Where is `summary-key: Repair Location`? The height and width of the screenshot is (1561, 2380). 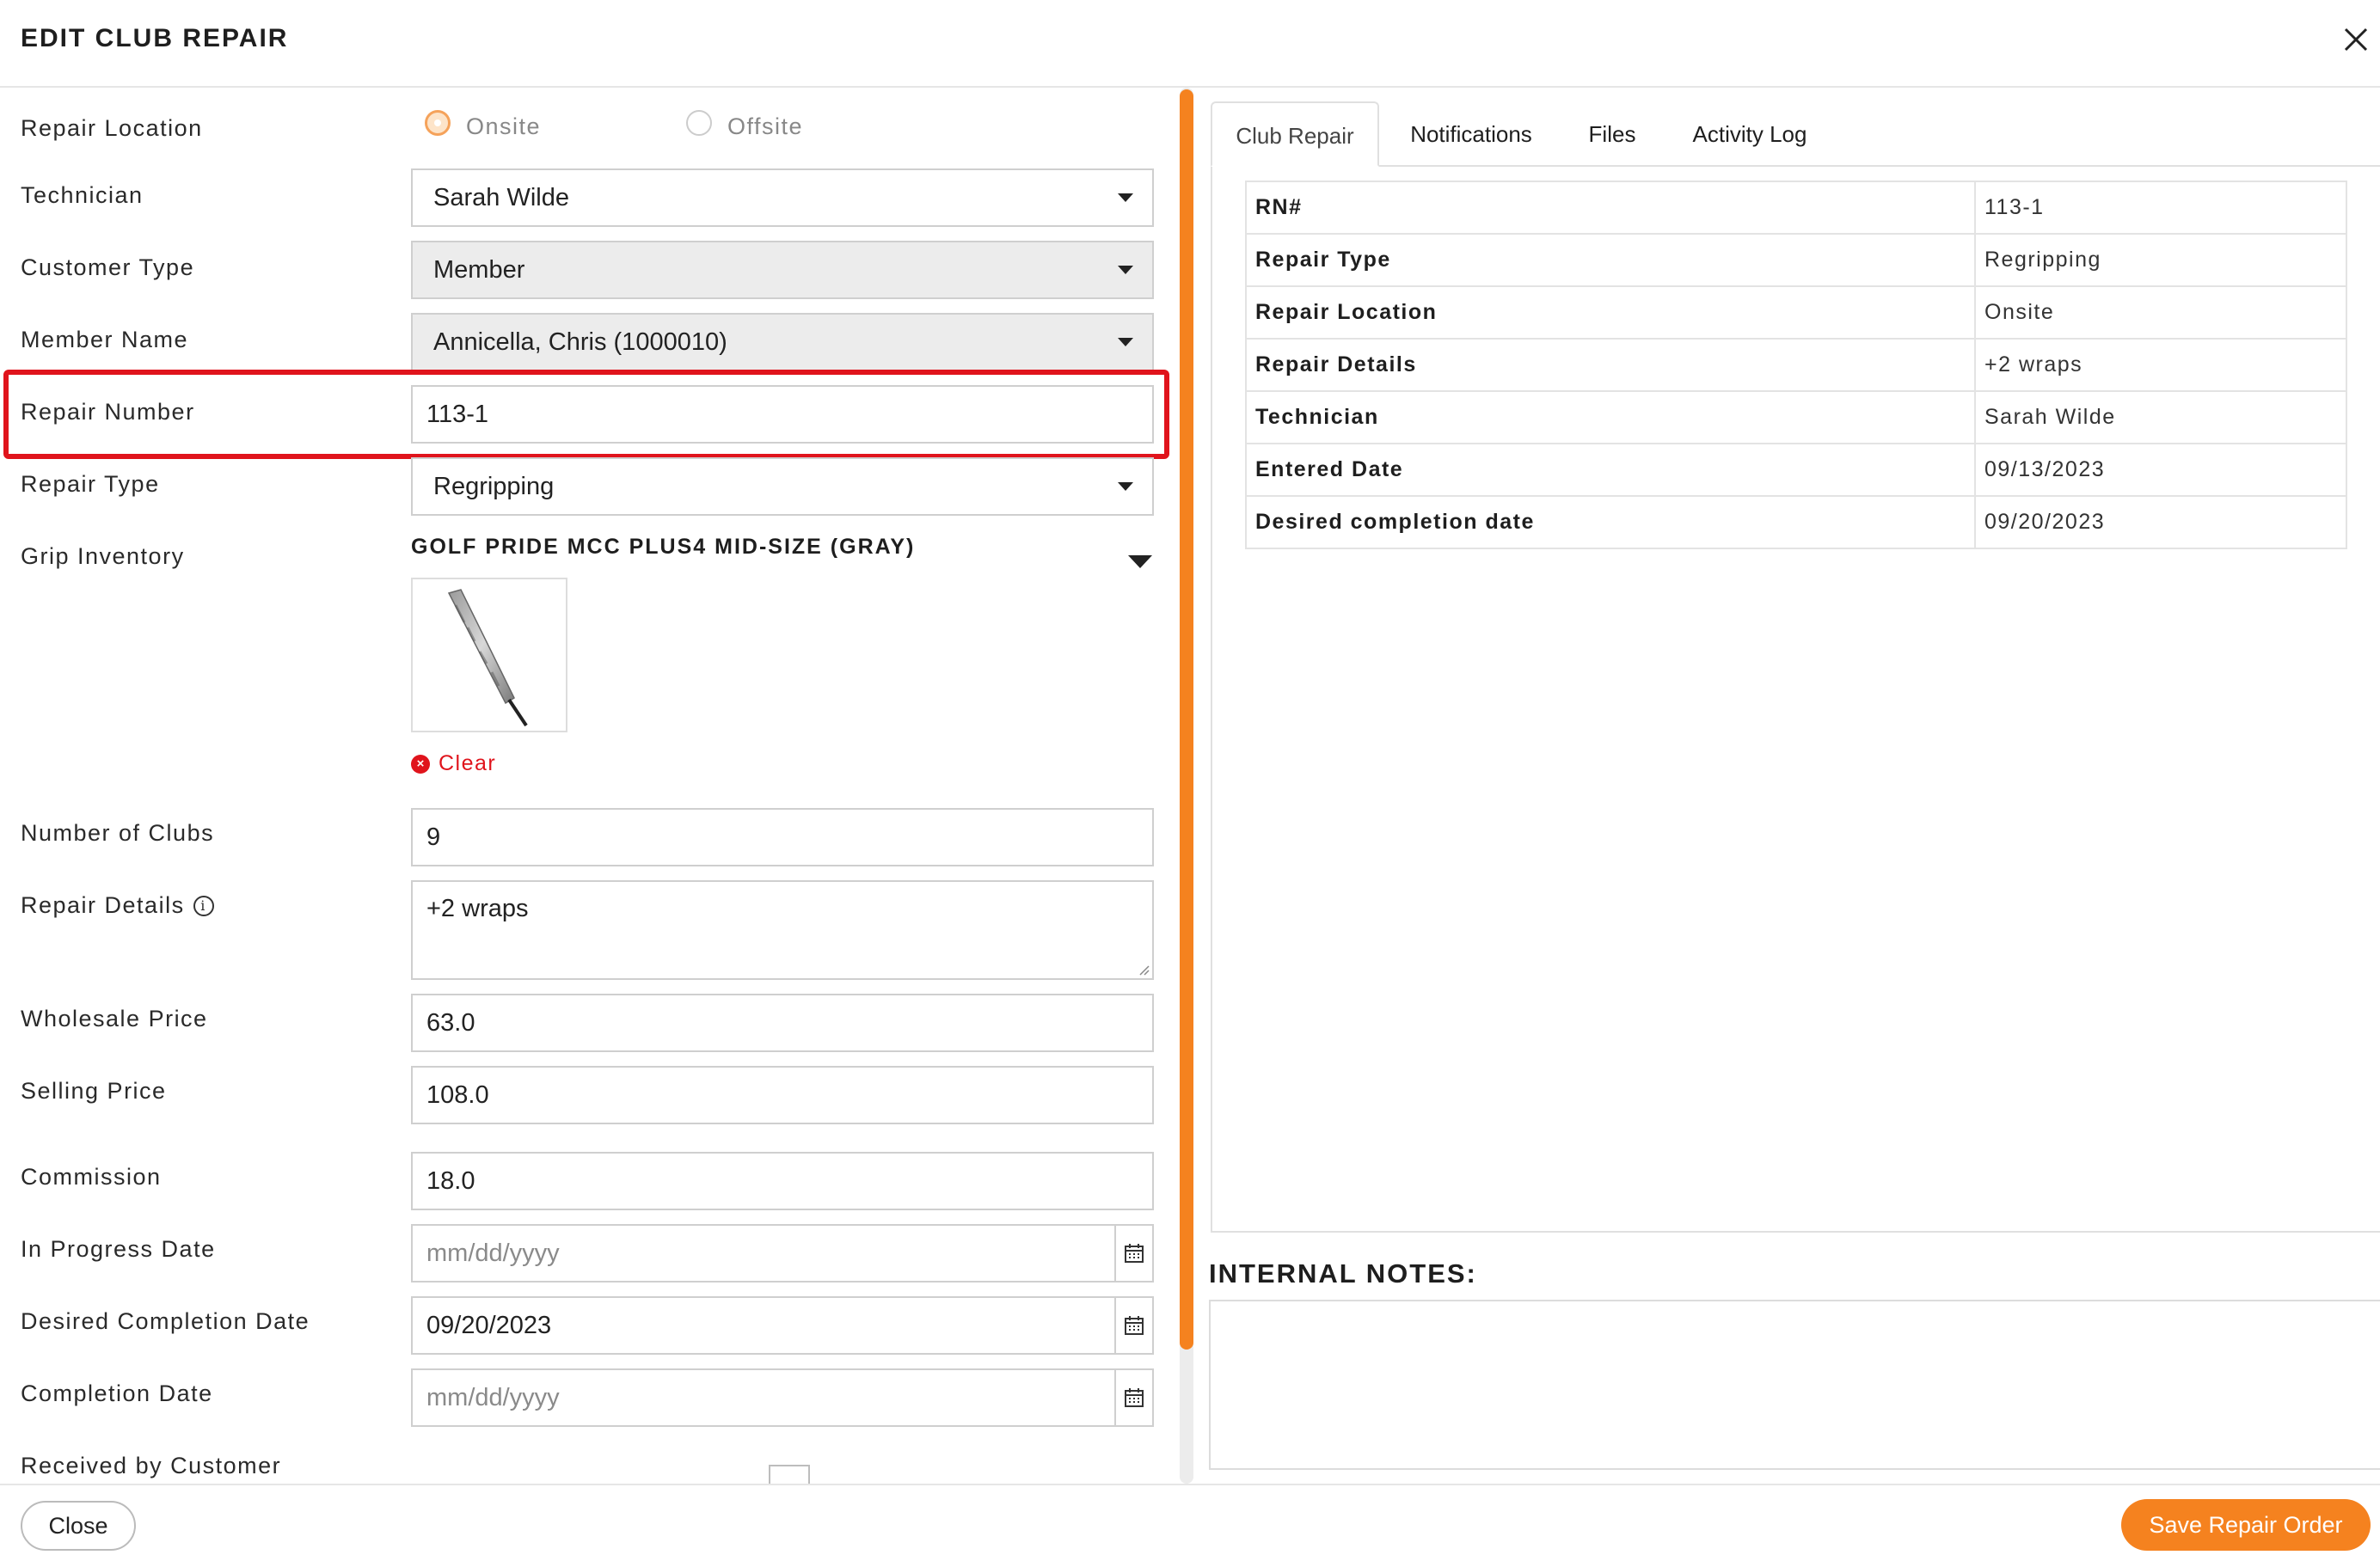
summary-key: Repair Location is located at coordinates (1611, 312).